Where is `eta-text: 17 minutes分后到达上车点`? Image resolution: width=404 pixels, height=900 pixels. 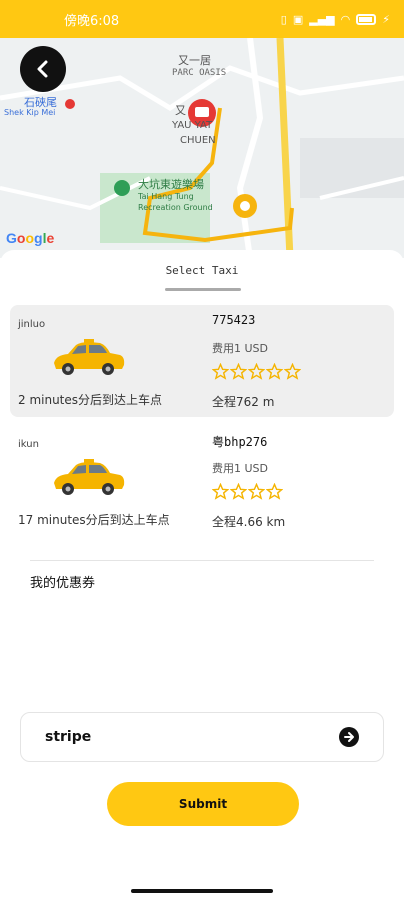 eta-text: 17 minutes分后到达上车点 is located at coordinates (94, 520).